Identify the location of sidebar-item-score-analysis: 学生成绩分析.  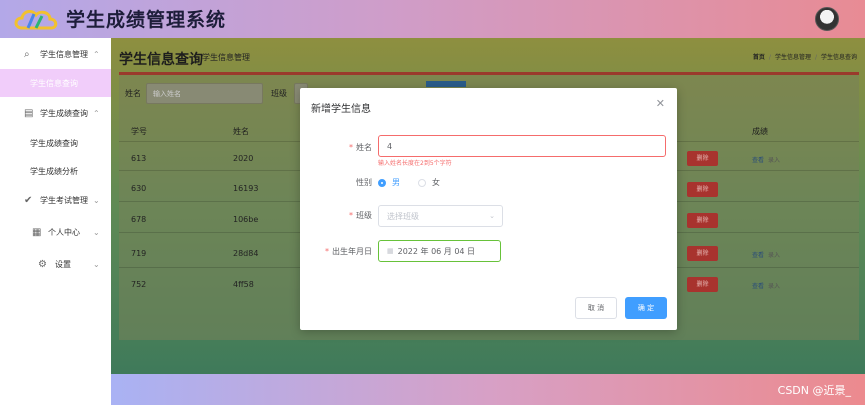
(55, 171).